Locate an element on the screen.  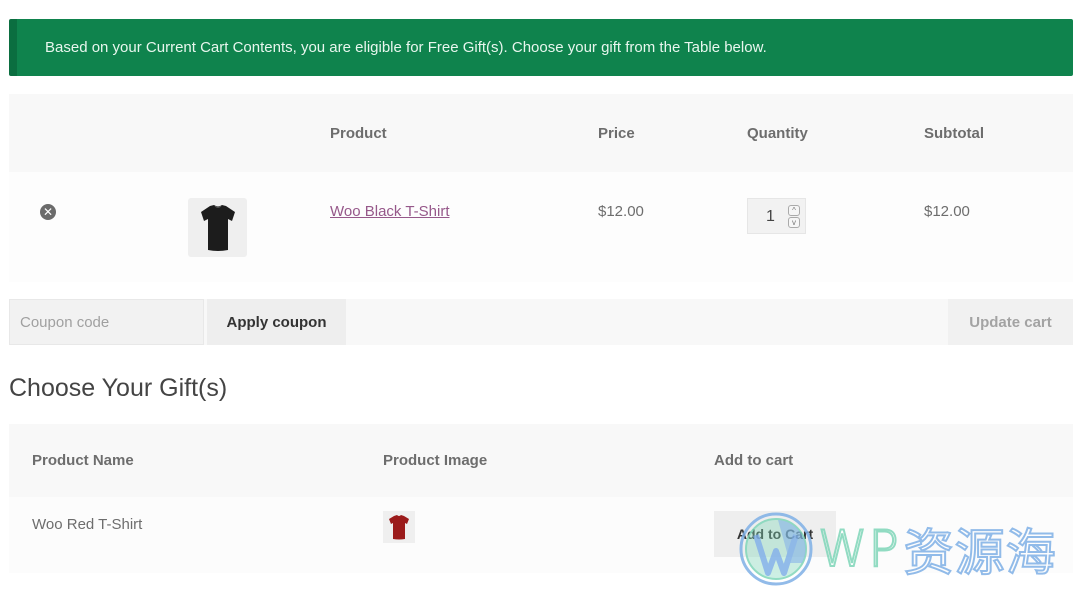
product-thumbnail is located at coordinates (217, 227).